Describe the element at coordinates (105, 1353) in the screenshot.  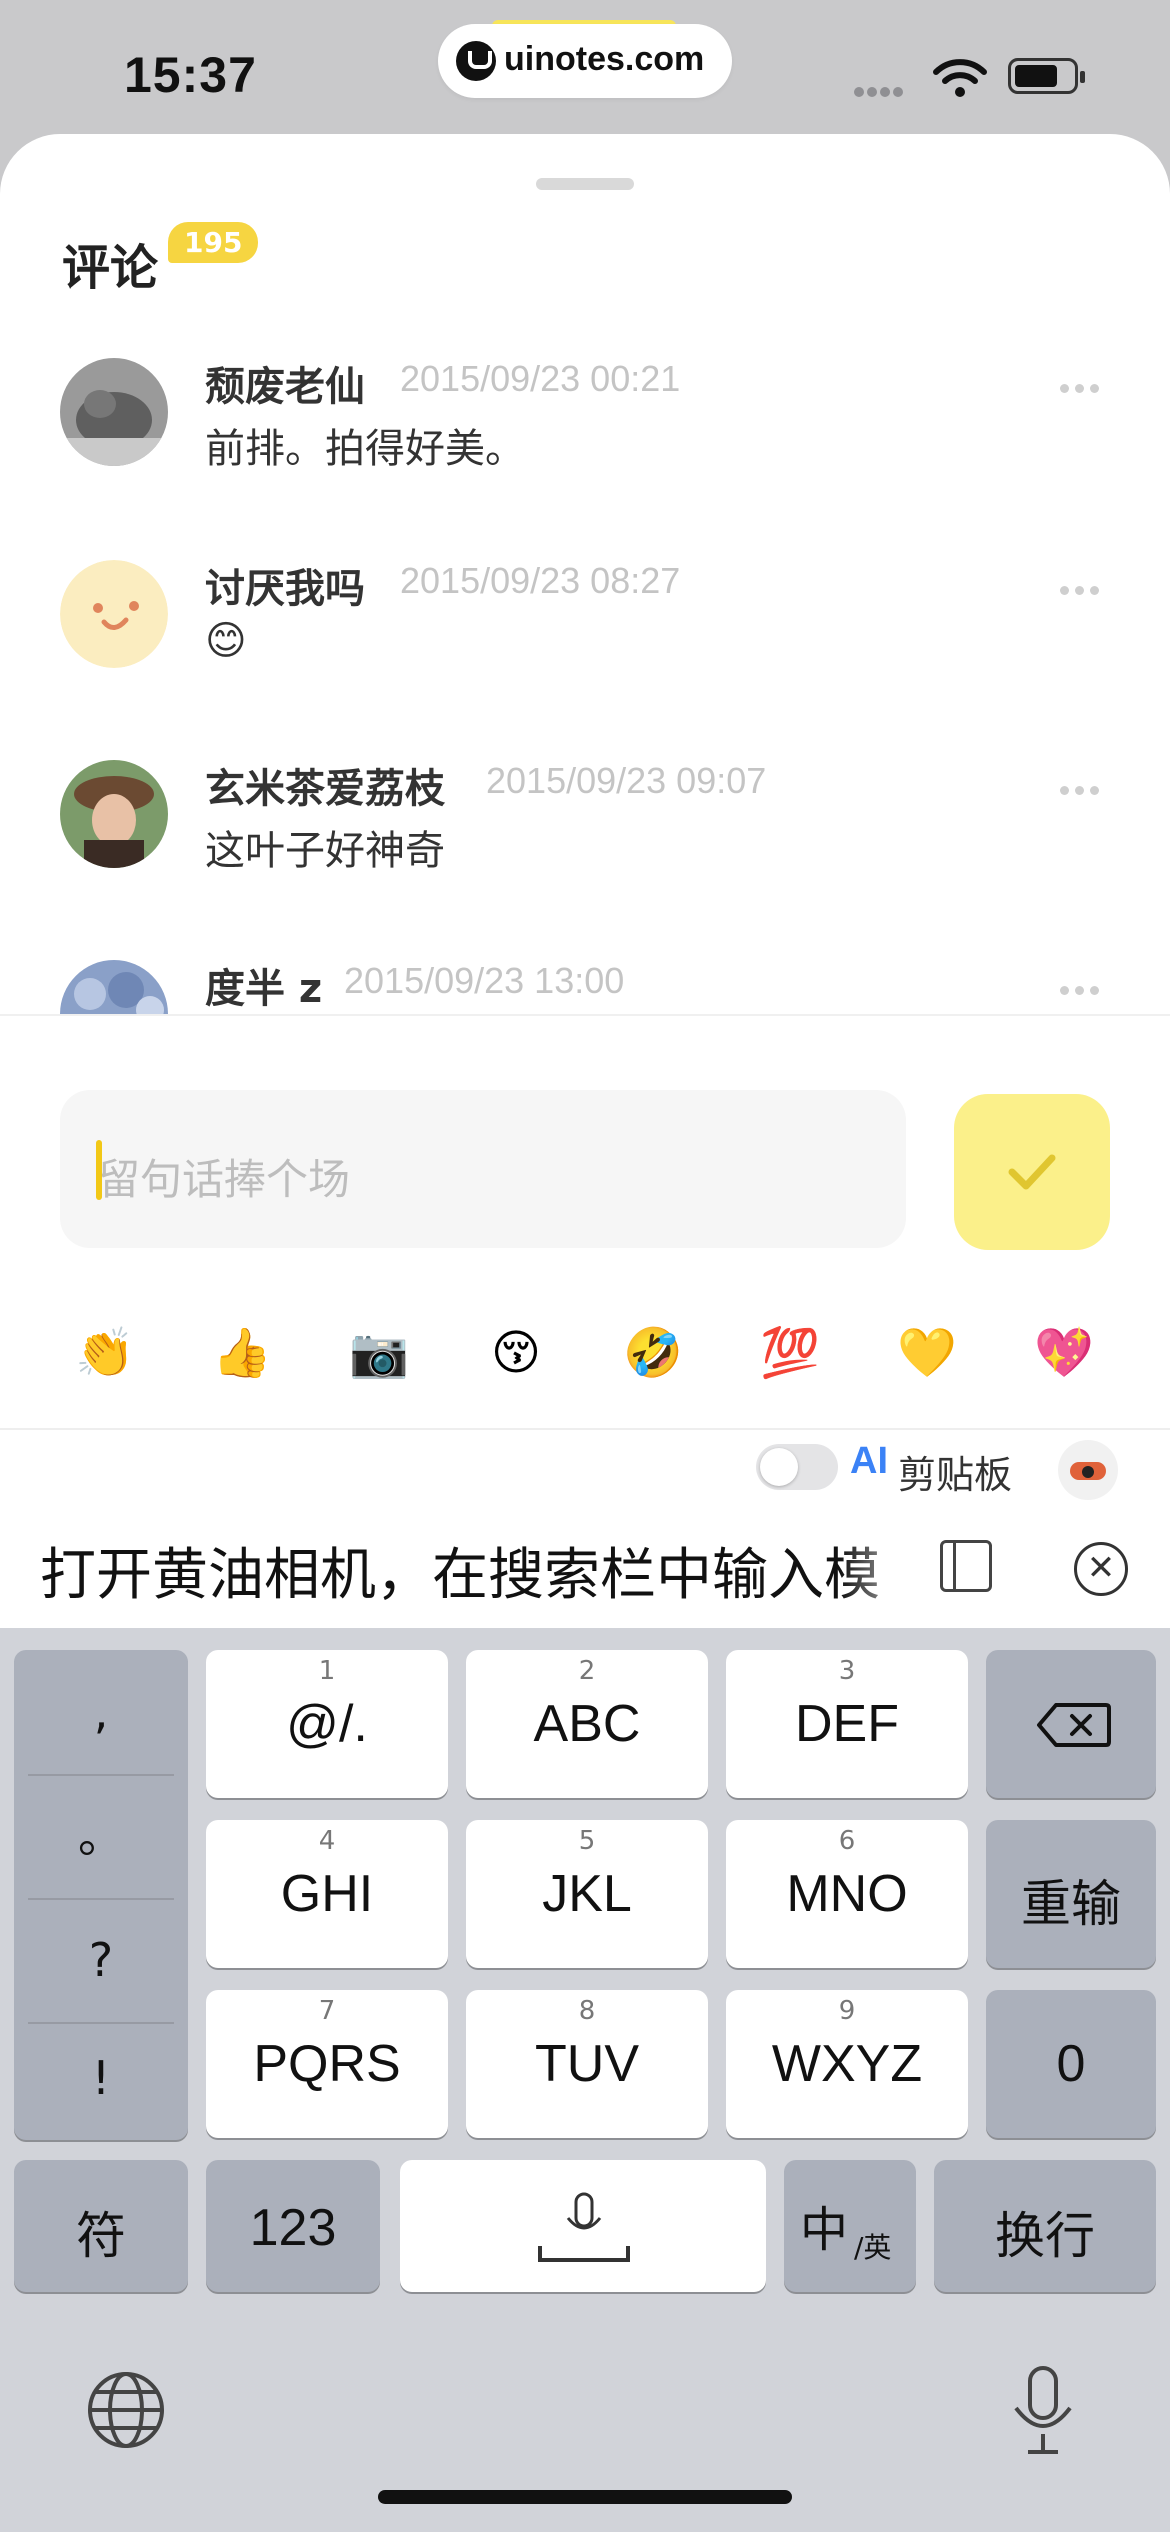
I see `emoji-clap: 👏` at that location.